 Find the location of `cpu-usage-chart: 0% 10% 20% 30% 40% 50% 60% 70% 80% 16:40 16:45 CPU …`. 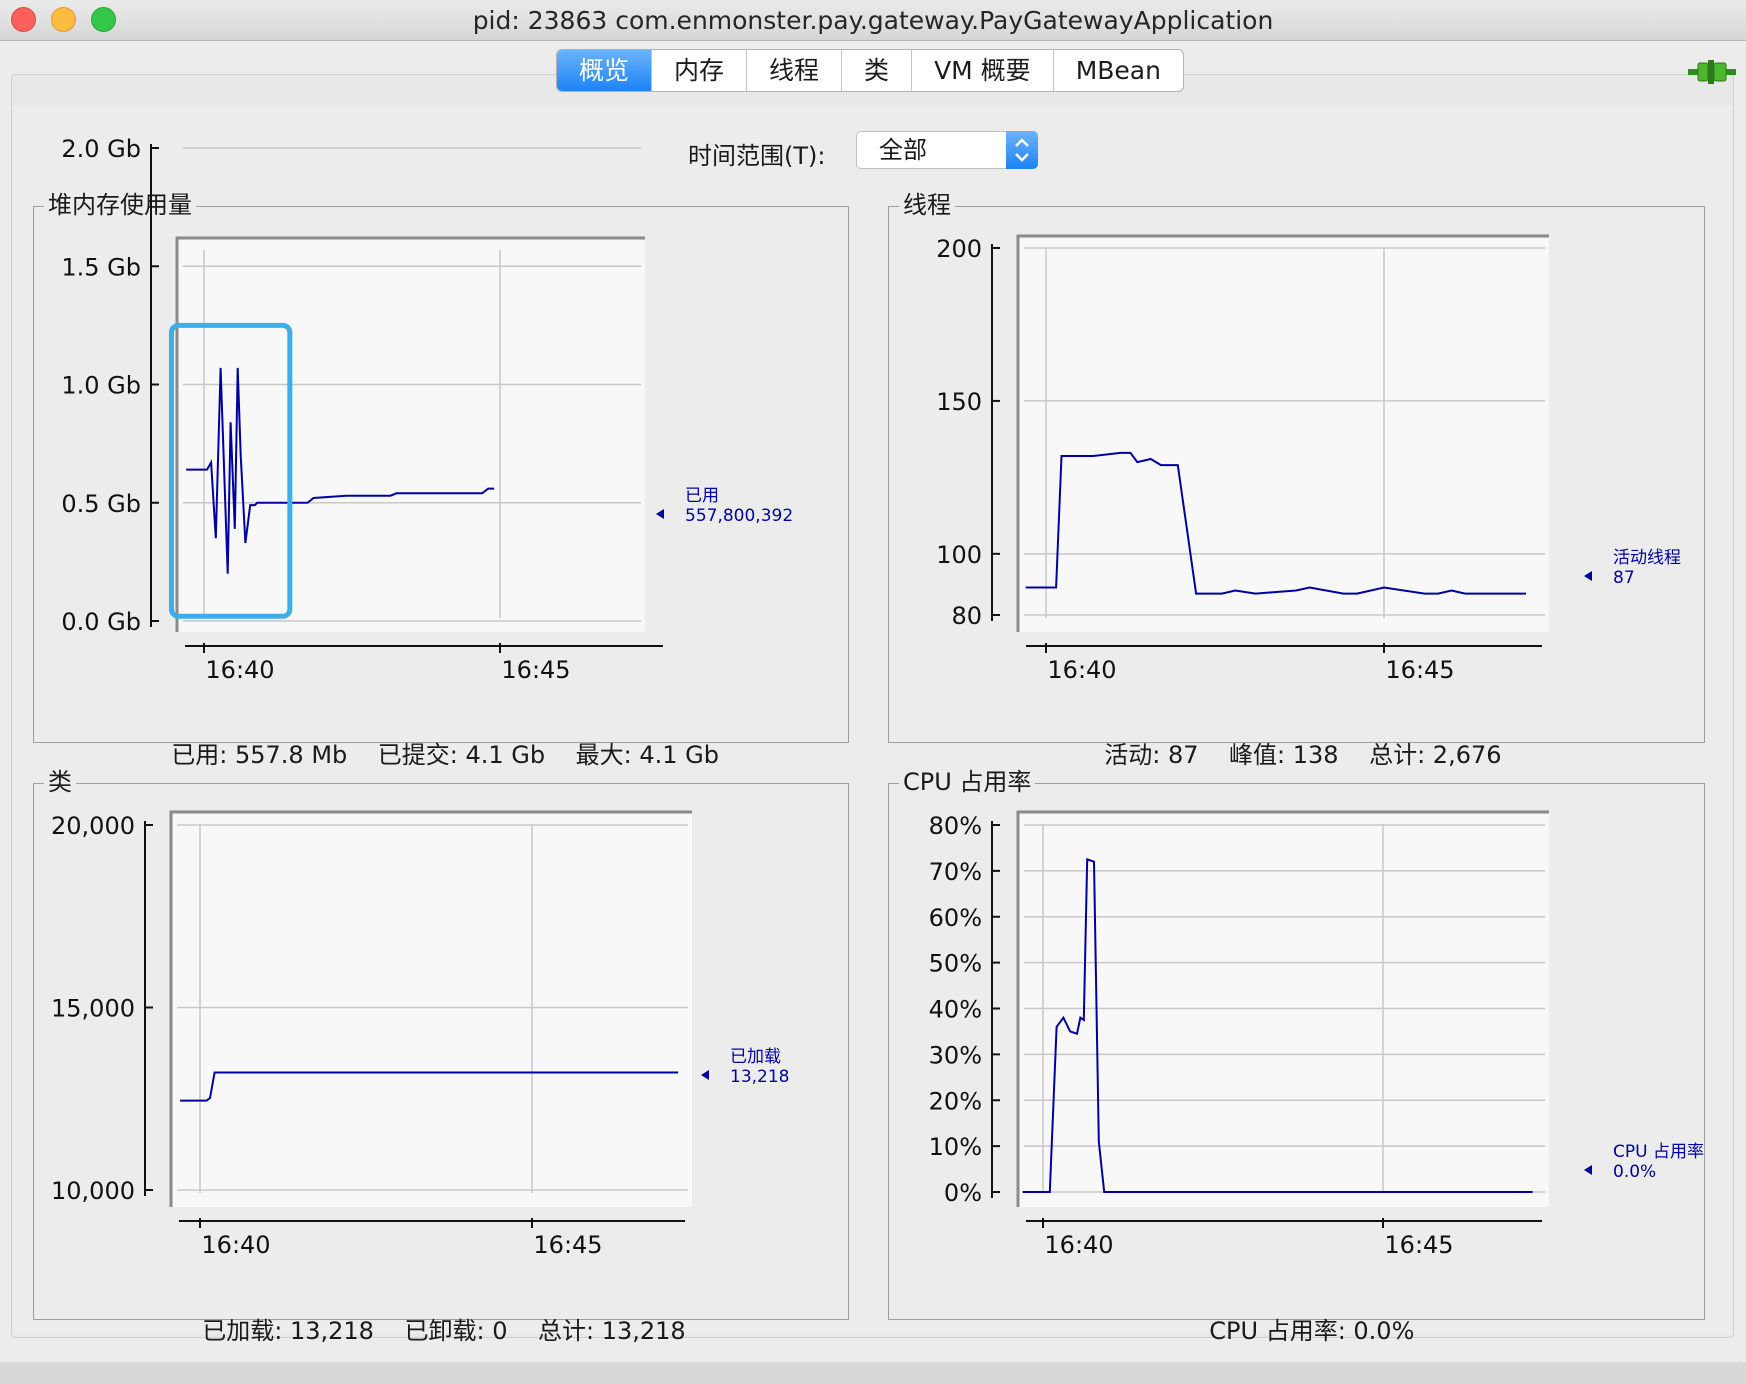

cpu-usage-chart: 0% 10% 20% 30% 40% 50% 60% 70% 80% 16:40 16:45 CPU … is located at coordinates (1316, 1034).